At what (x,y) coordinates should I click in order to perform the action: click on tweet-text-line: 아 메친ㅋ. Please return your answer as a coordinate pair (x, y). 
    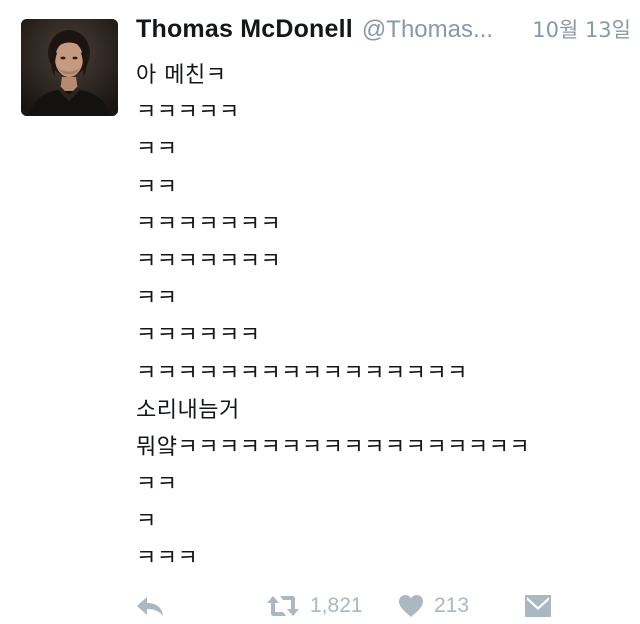
    Looking at the image, I should click on (181, 75).